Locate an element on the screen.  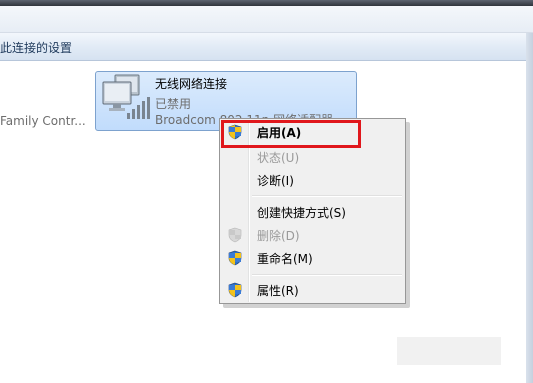
menu-item-diagnose is located at coordinates (312, 180).